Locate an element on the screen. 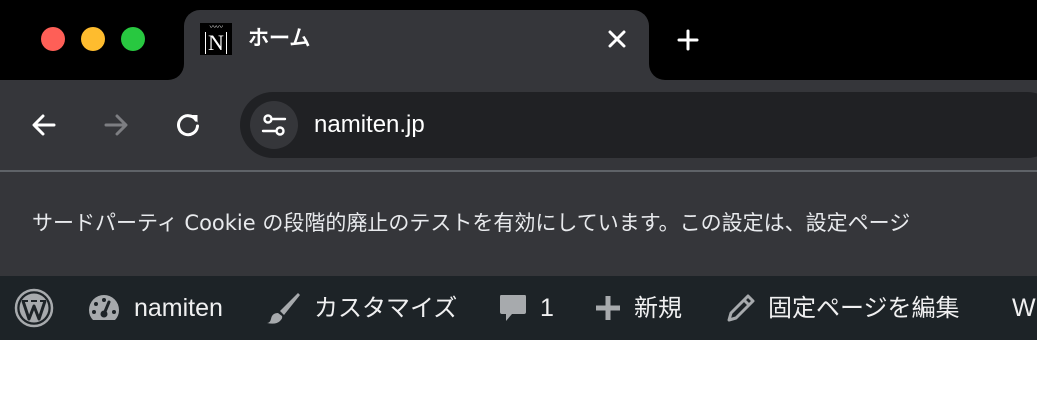  customize-label: カスタマイズ is located at coordinates (386, 308).